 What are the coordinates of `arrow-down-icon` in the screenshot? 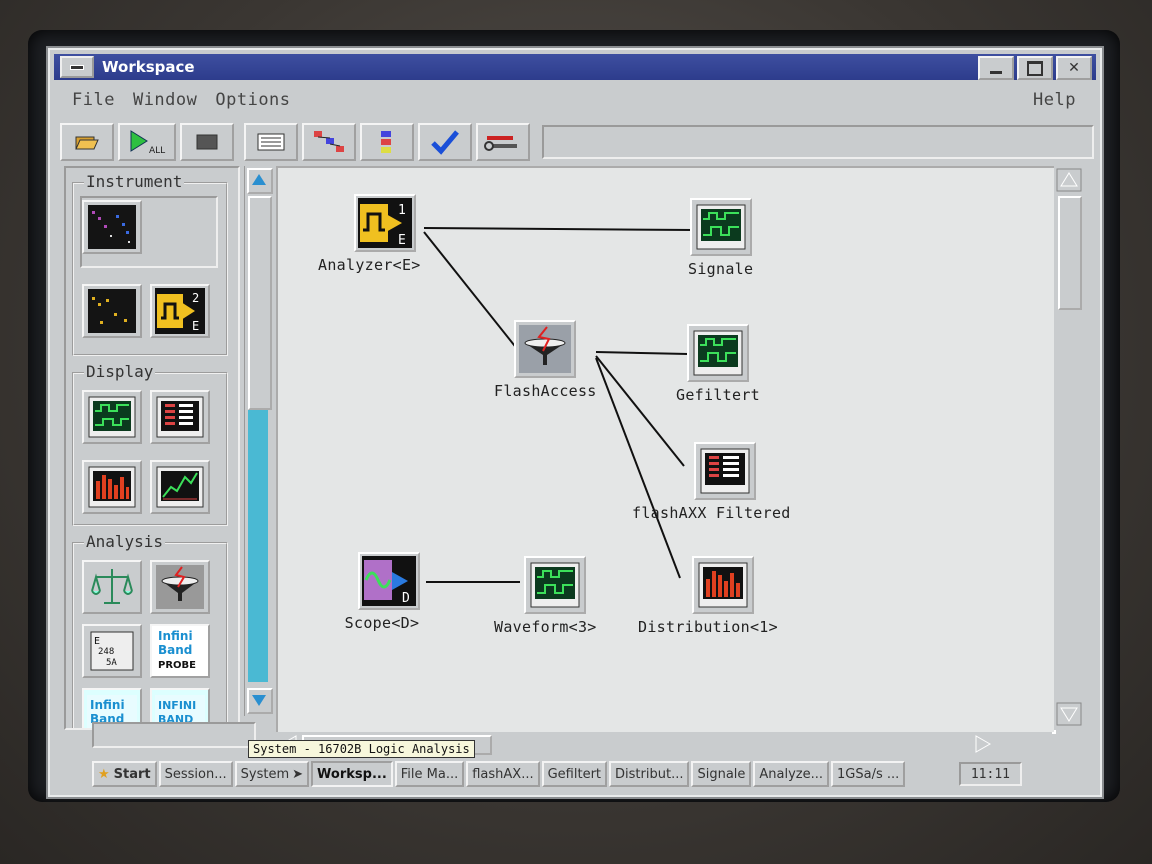 It's located at (1069, 714).